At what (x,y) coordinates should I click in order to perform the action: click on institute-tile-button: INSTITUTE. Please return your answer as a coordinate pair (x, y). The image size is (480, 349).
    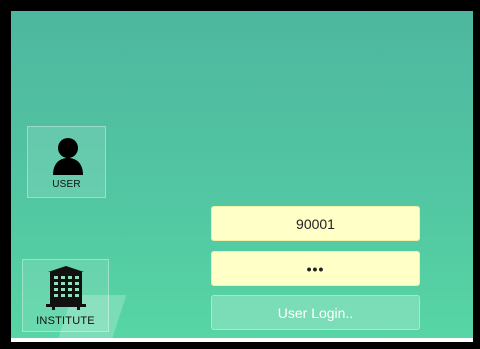
    Looking at the image, I should click on (65, 295).